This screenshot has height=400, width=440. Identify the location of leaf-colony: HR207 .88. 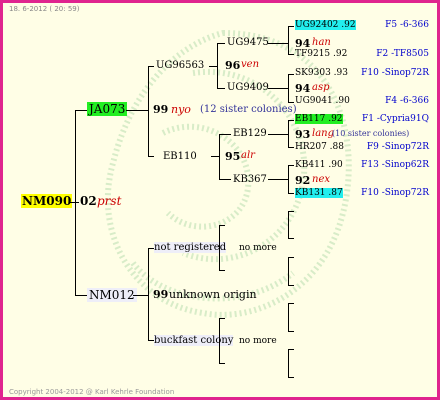
(319, 147).